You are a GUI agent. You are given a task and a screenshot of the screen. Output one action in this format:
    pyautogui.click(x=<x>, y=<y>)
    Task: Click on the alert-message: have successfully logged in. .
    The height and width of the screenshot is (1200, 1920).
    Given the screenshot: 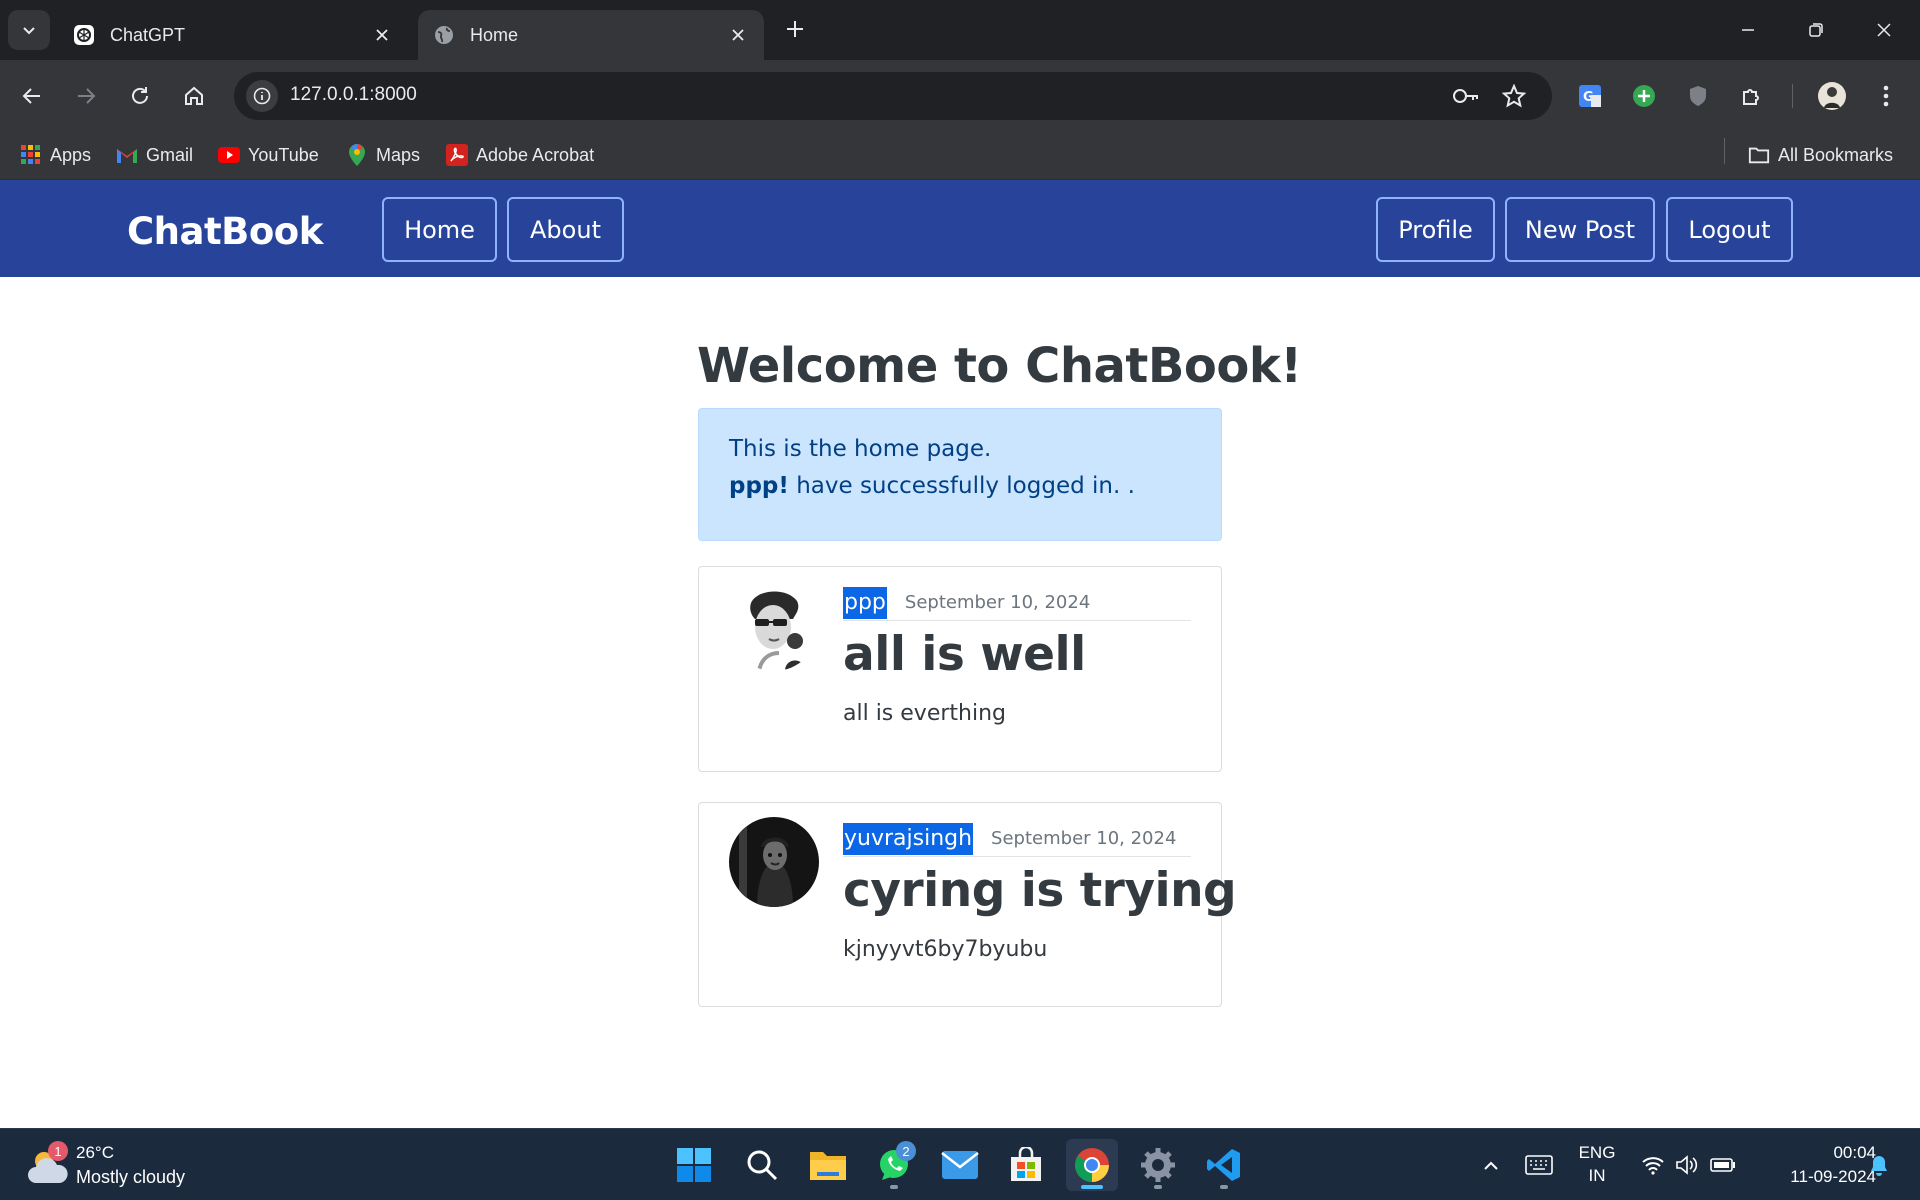 What is the action you would take?
    pyautogui.click(x=961, y=486)
    